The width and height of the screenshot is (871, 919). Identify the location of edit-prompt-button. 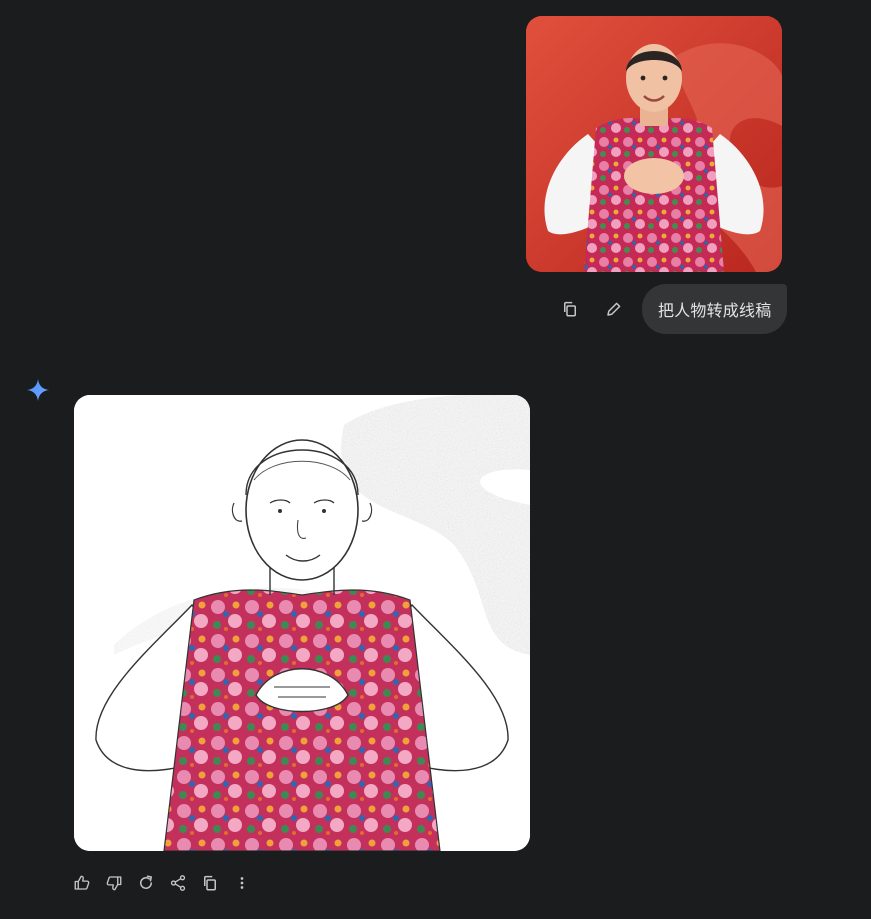
(614, 309).